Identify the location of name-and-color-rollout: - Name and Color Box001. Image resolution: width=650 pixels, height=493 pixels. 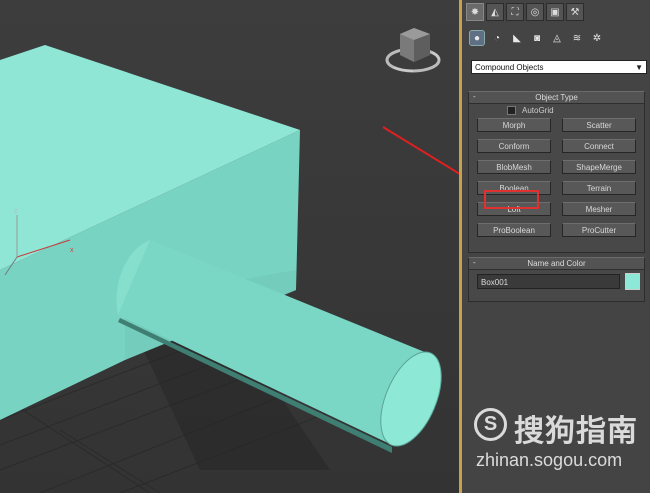
(556, 279).